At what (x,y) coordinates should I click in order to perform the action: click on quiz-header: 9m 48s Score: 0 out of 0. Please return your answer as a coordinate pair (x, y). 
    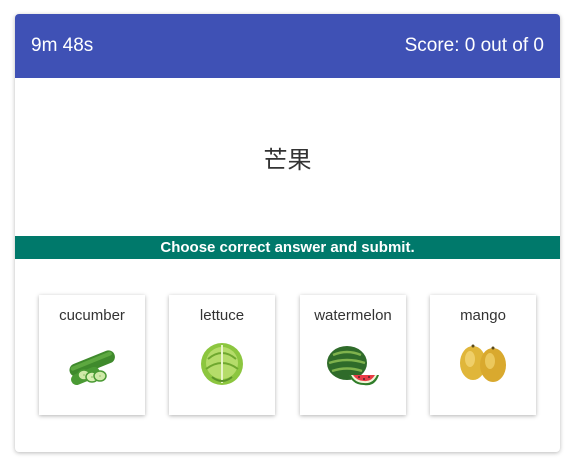
    Looking at the image, I should click on (287, 46).